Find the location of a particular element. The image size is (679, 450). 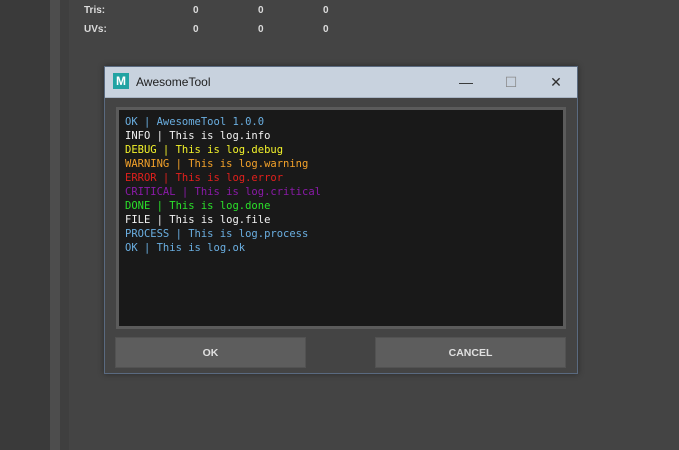

stats-row-uvs: UVs: 0 0 0 is located at coordinates (214, 31).